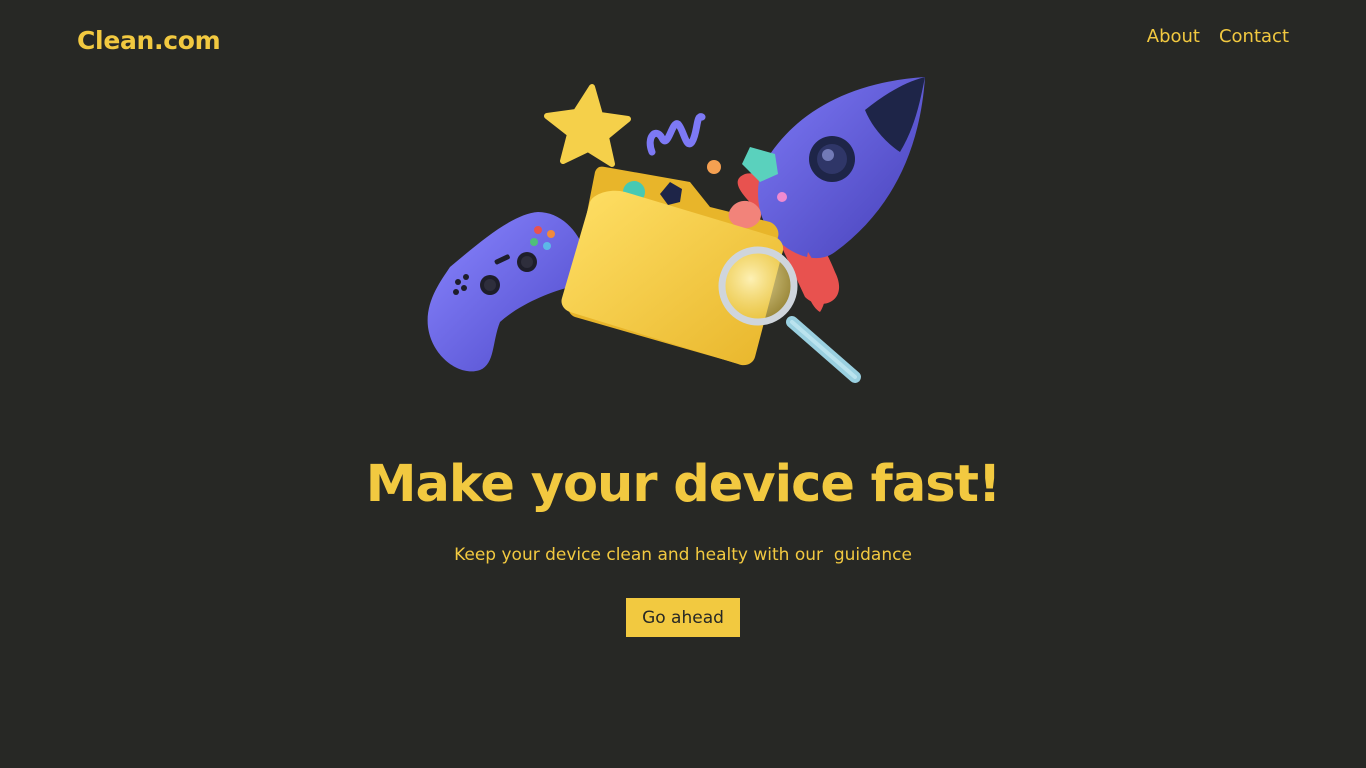 Image resolution: width=1366 pixels, height=768 pixels. What do you see at coordinates (683, 617) in the screenshot?
I see `go-ahead-button: Go ahead` at bounding box center [683, 617].